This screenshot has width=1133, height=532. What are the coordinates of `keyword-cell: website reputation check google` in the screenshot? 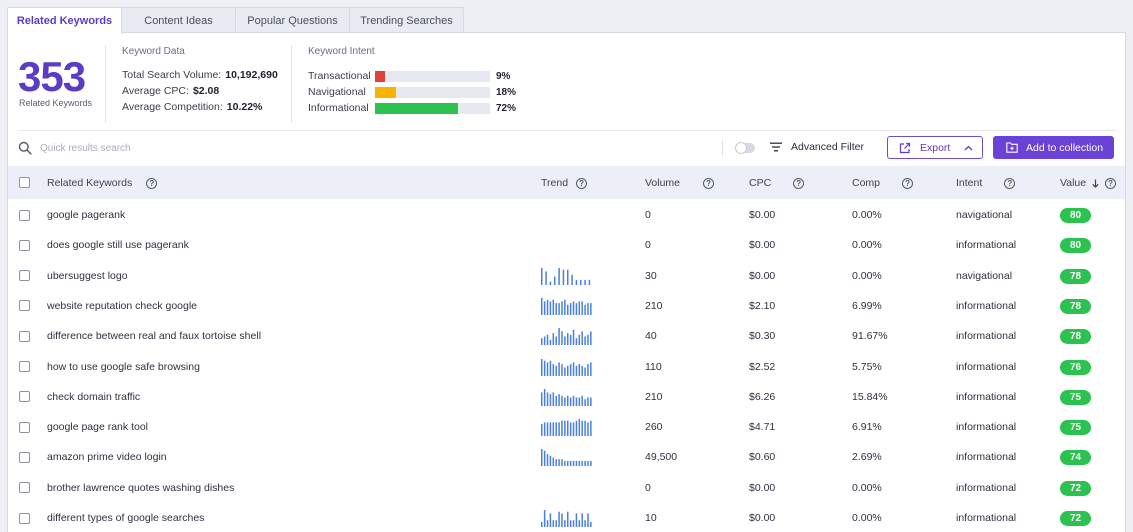 It's located at (122, 306).